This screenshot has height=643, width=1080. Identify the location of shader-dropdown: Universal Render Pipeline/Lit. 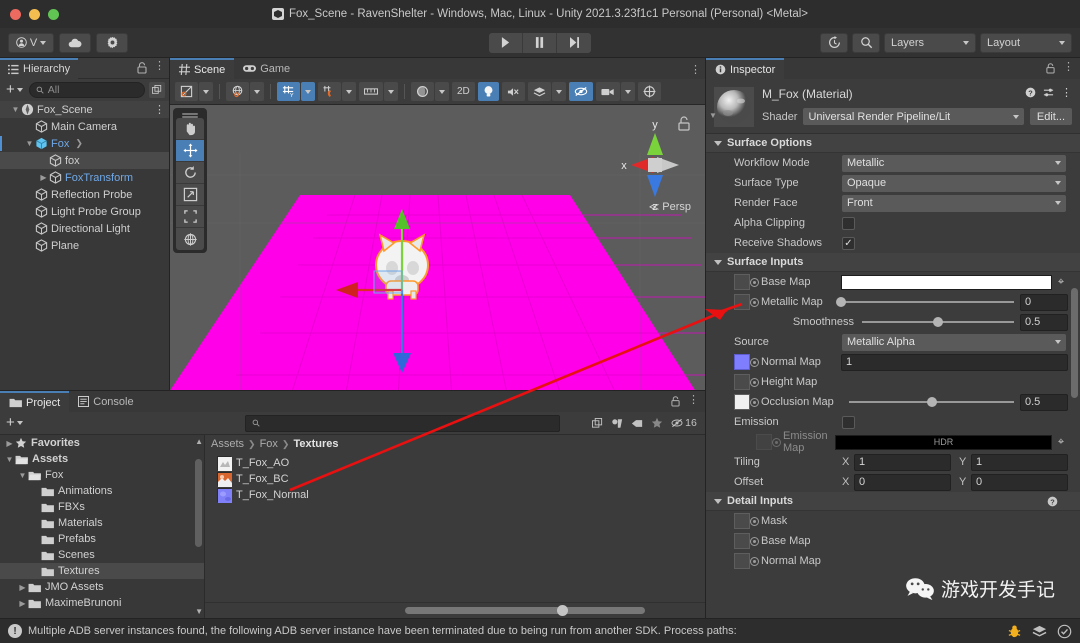
(913, 116).